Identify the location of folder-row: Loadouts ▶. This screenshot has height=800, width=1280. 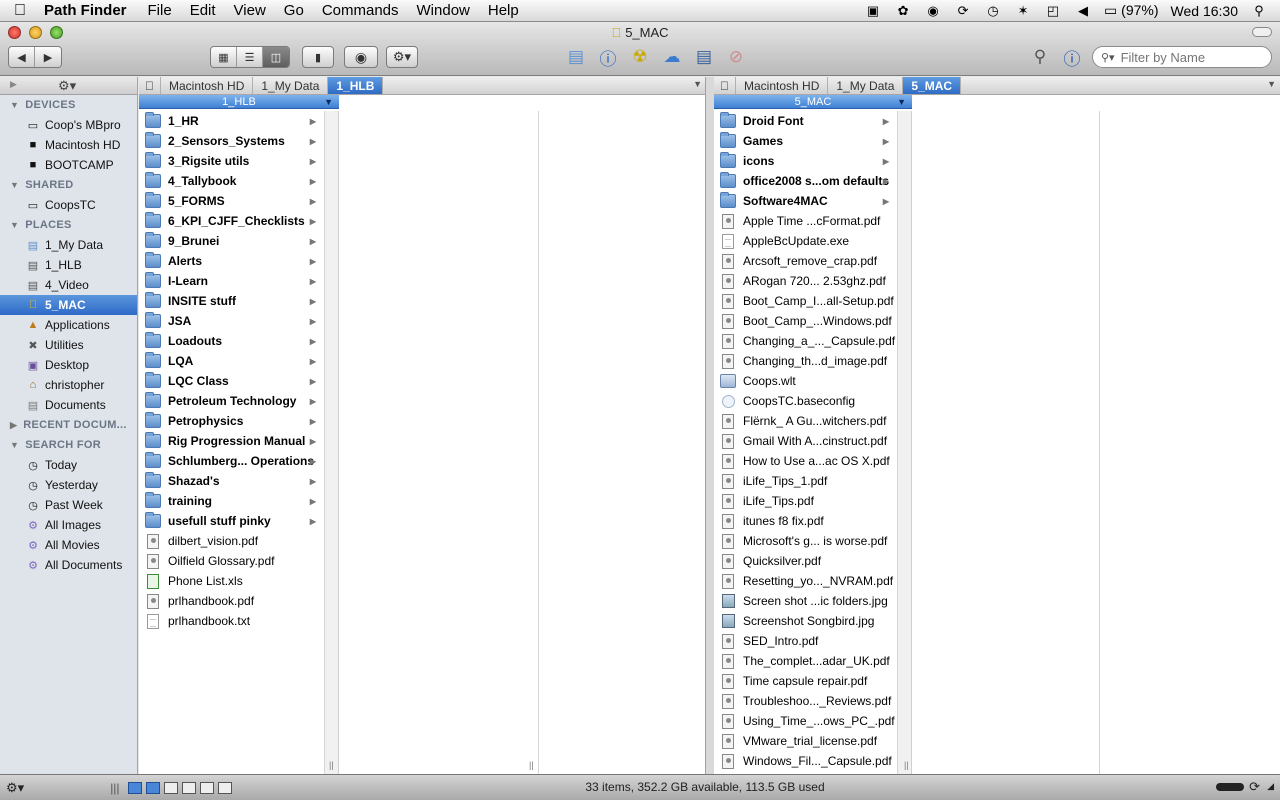
(231, 341).